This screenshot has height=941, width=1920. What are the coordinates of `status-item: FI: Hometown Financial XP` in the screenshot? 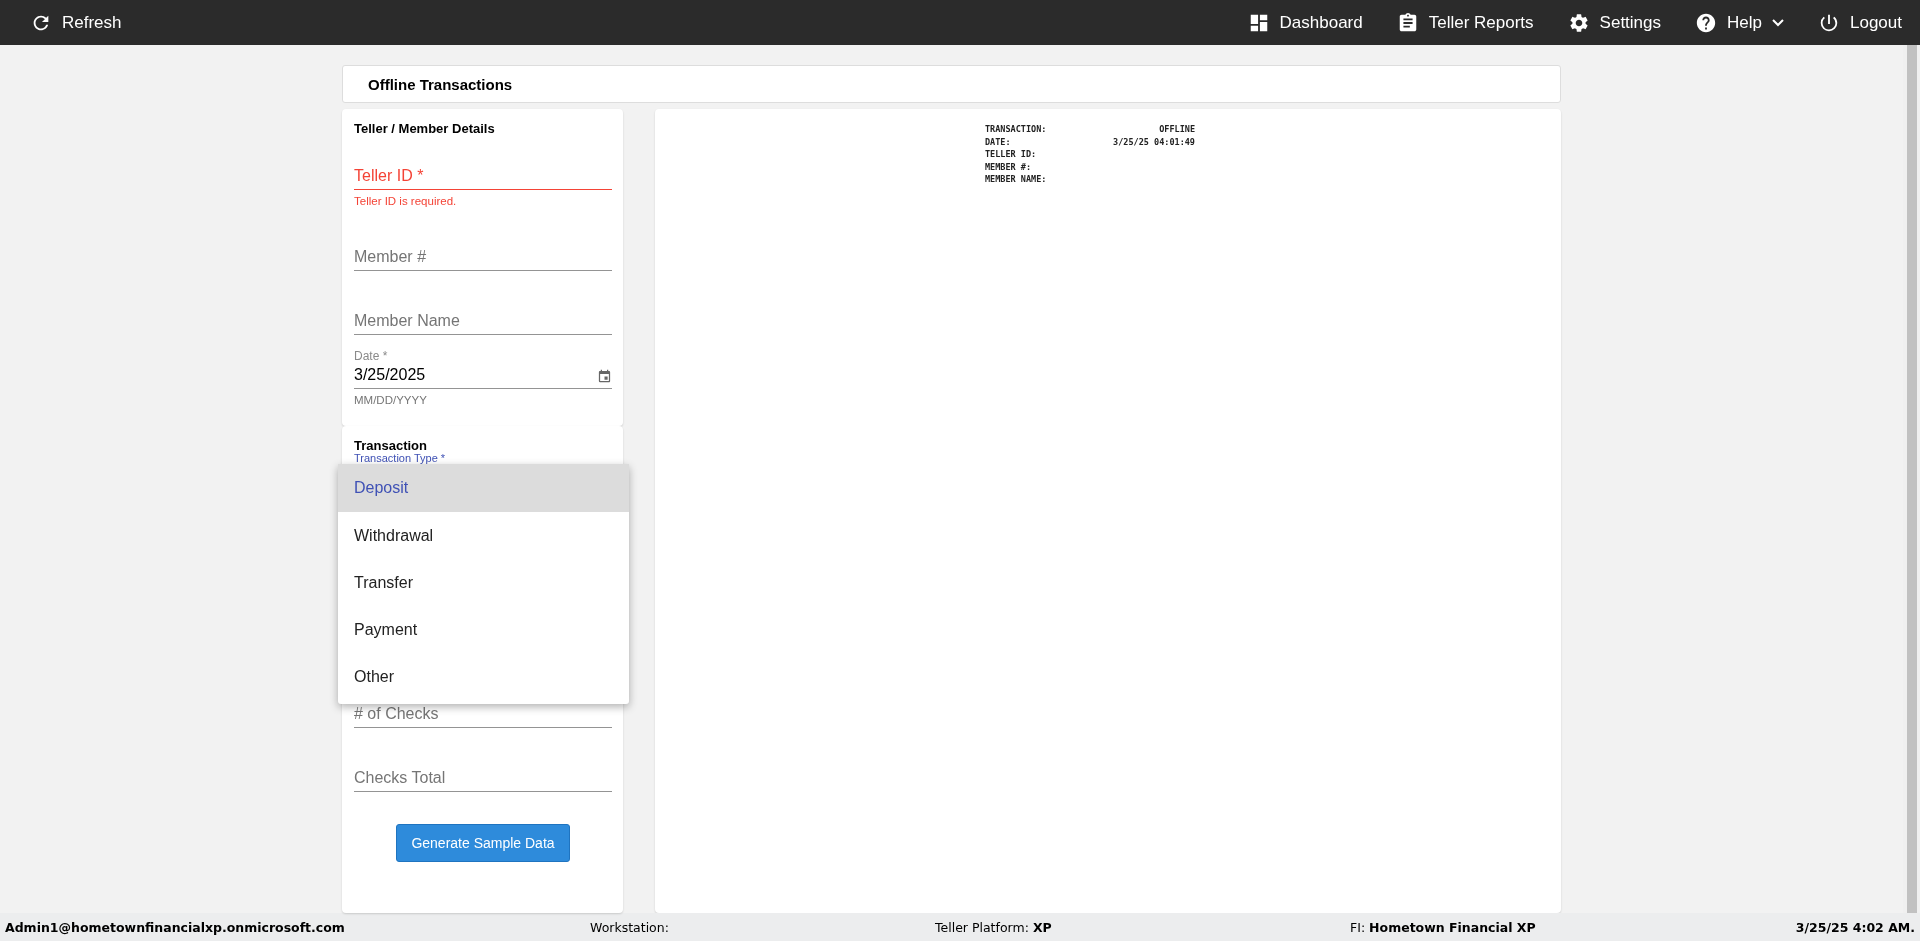 It's located at (1443, 927).